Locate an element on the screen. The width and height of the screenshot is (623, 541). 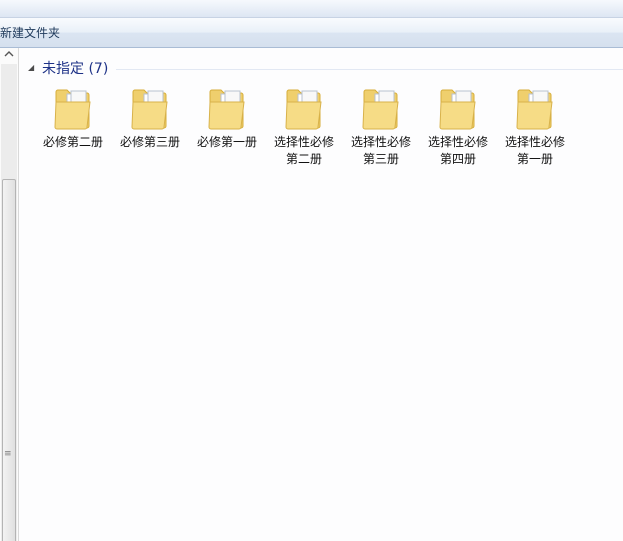
chevron-up-icon is located at coordinates (9, 54).